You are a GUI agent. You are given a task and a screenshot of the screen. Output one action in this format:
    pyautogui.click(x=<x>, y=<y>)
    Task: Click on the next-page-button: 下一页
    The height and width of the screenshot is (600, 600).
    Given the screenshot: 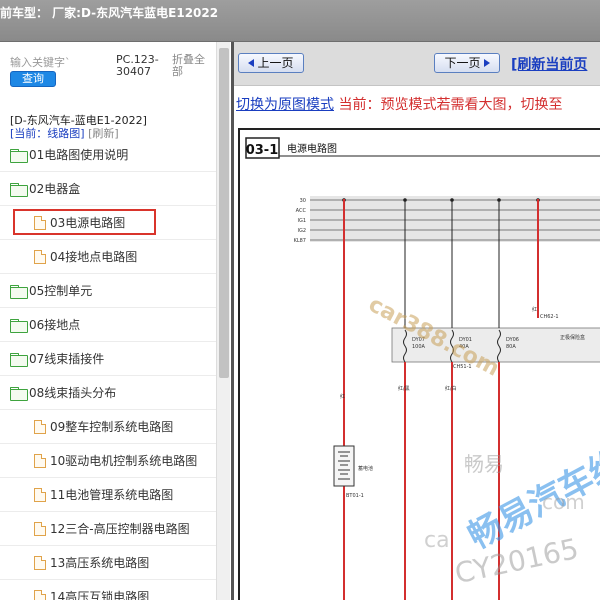 What is the action you would take?
    pyautogui.click(x=467, y=63)
    